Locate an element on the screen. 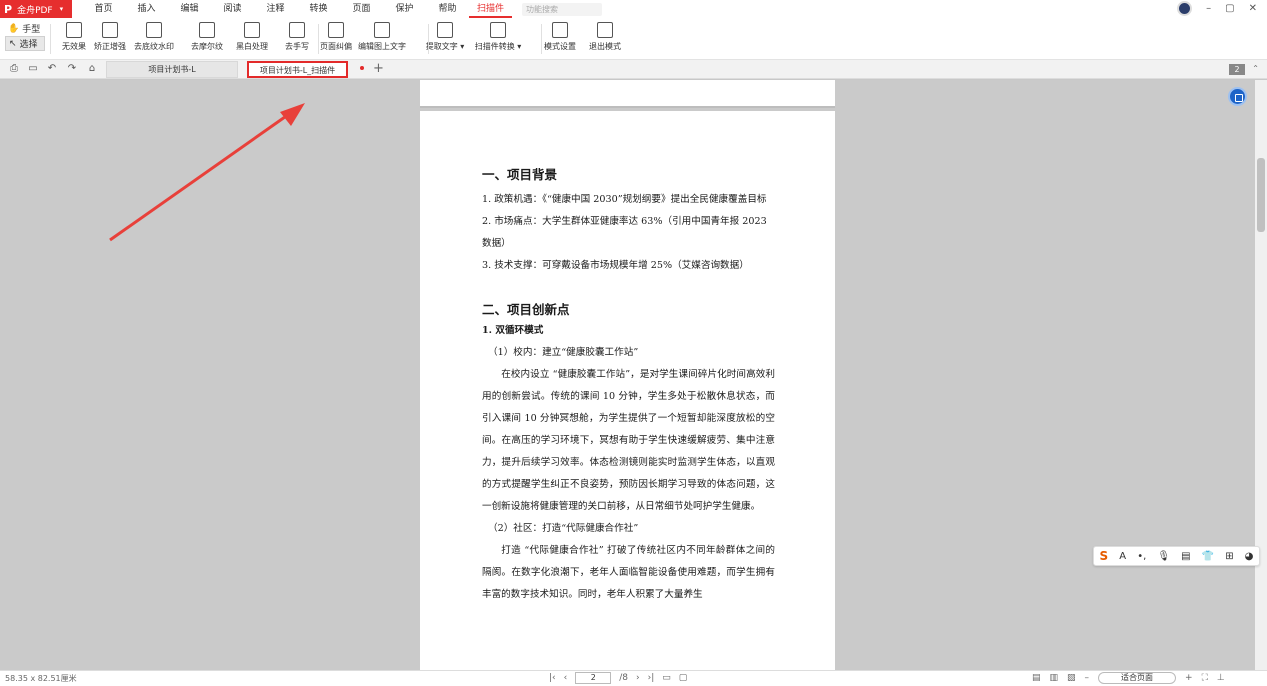  tab-document: 项目计划书-L is located at coordinates (172, 69).